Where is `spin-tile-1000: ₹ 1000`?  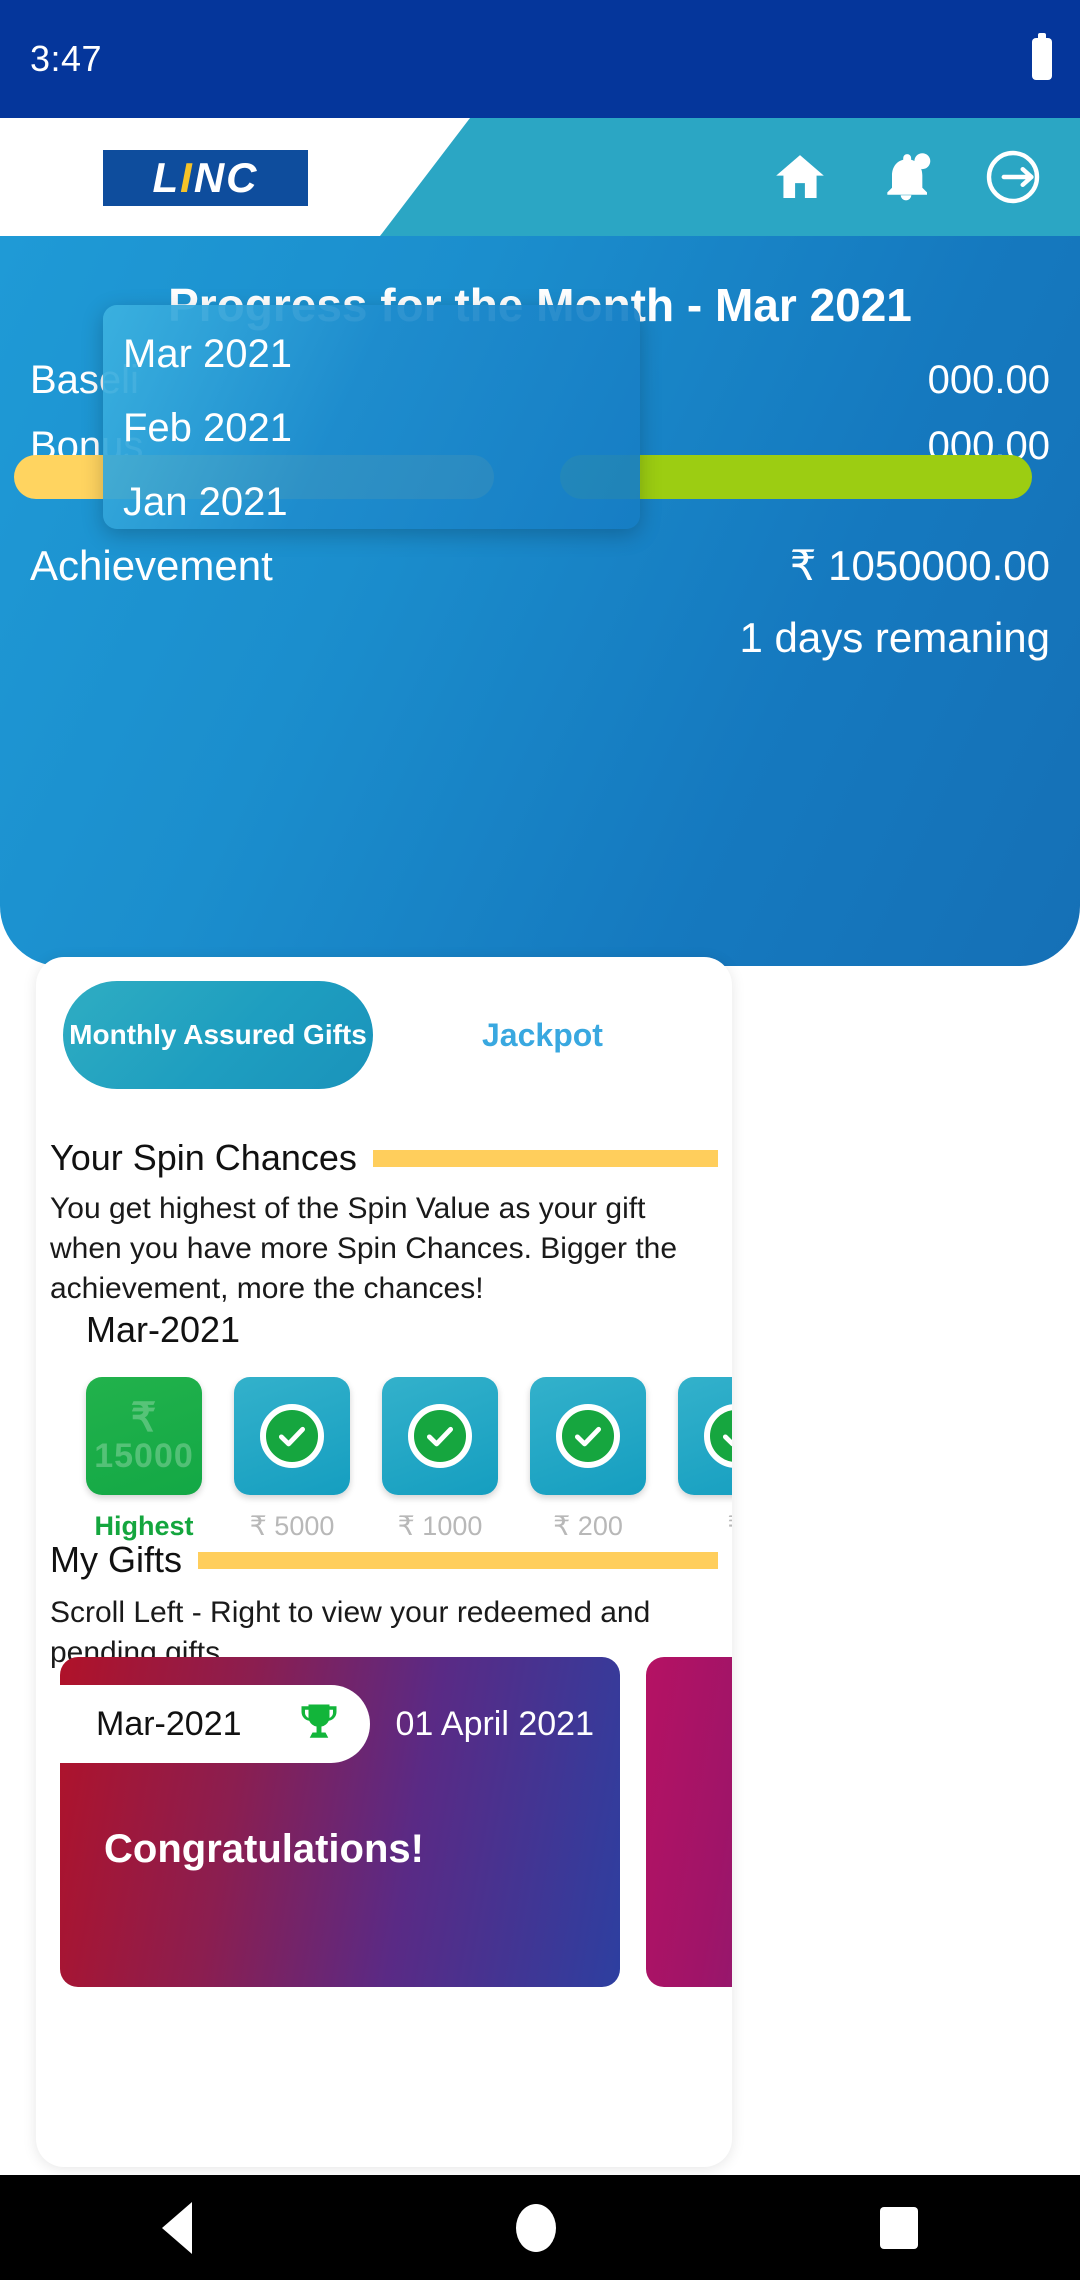
spin-tile-1000: ₹ 1000 is located at coordinates (440, 1459).